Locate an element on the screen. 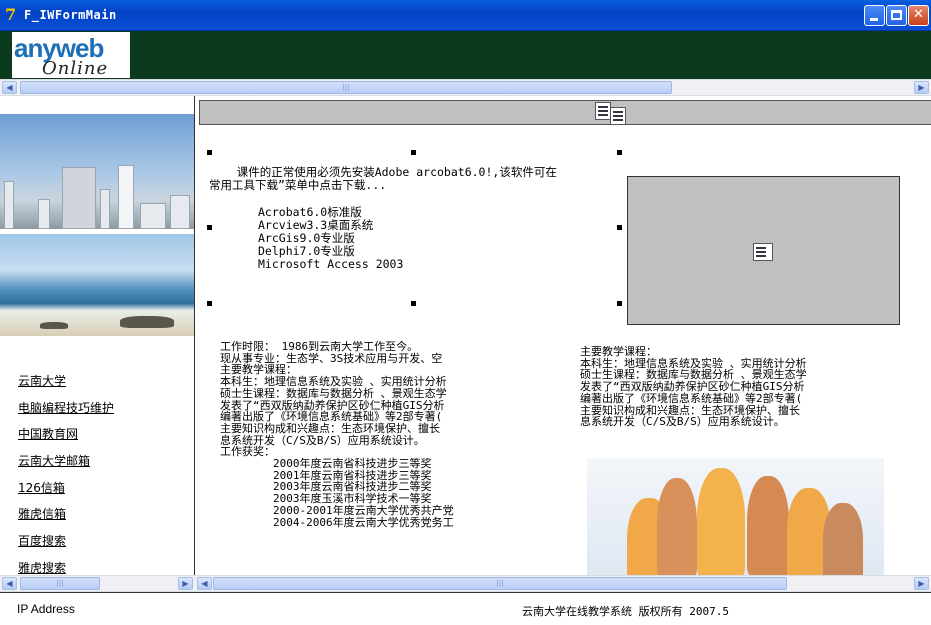 Image resolution: width=931 pixels, height=625 pixels. logo-sub-text: Online is located at coordinates (75, 68).